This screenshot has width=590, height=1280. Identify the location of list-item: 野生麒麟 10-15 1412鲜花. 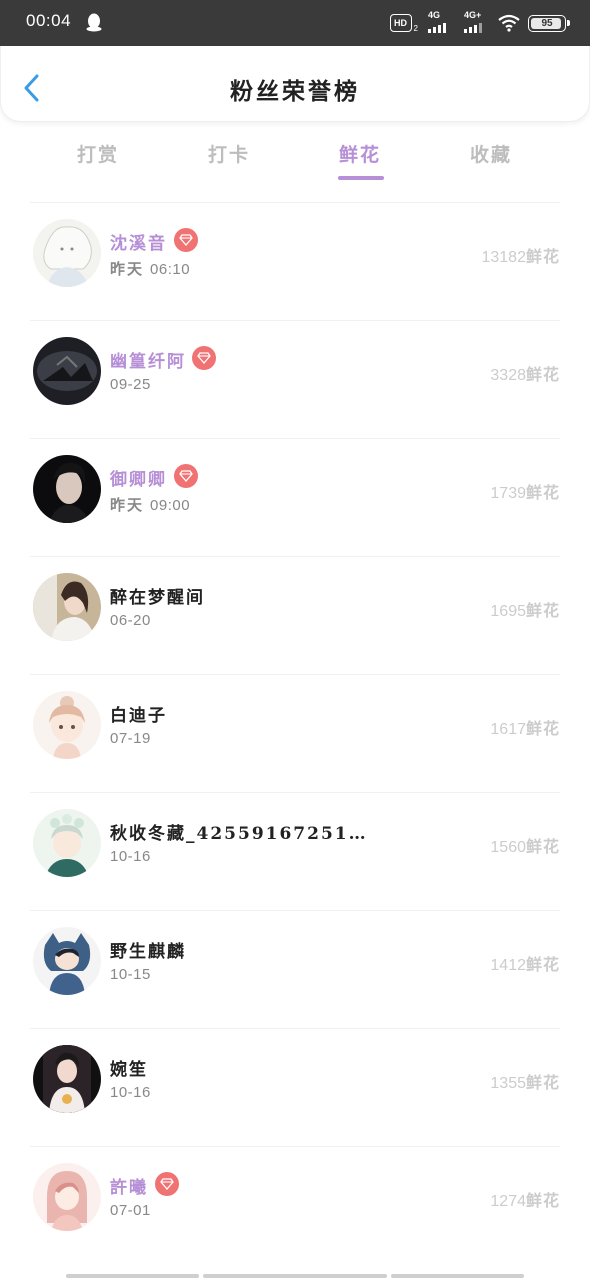
(295, 969).